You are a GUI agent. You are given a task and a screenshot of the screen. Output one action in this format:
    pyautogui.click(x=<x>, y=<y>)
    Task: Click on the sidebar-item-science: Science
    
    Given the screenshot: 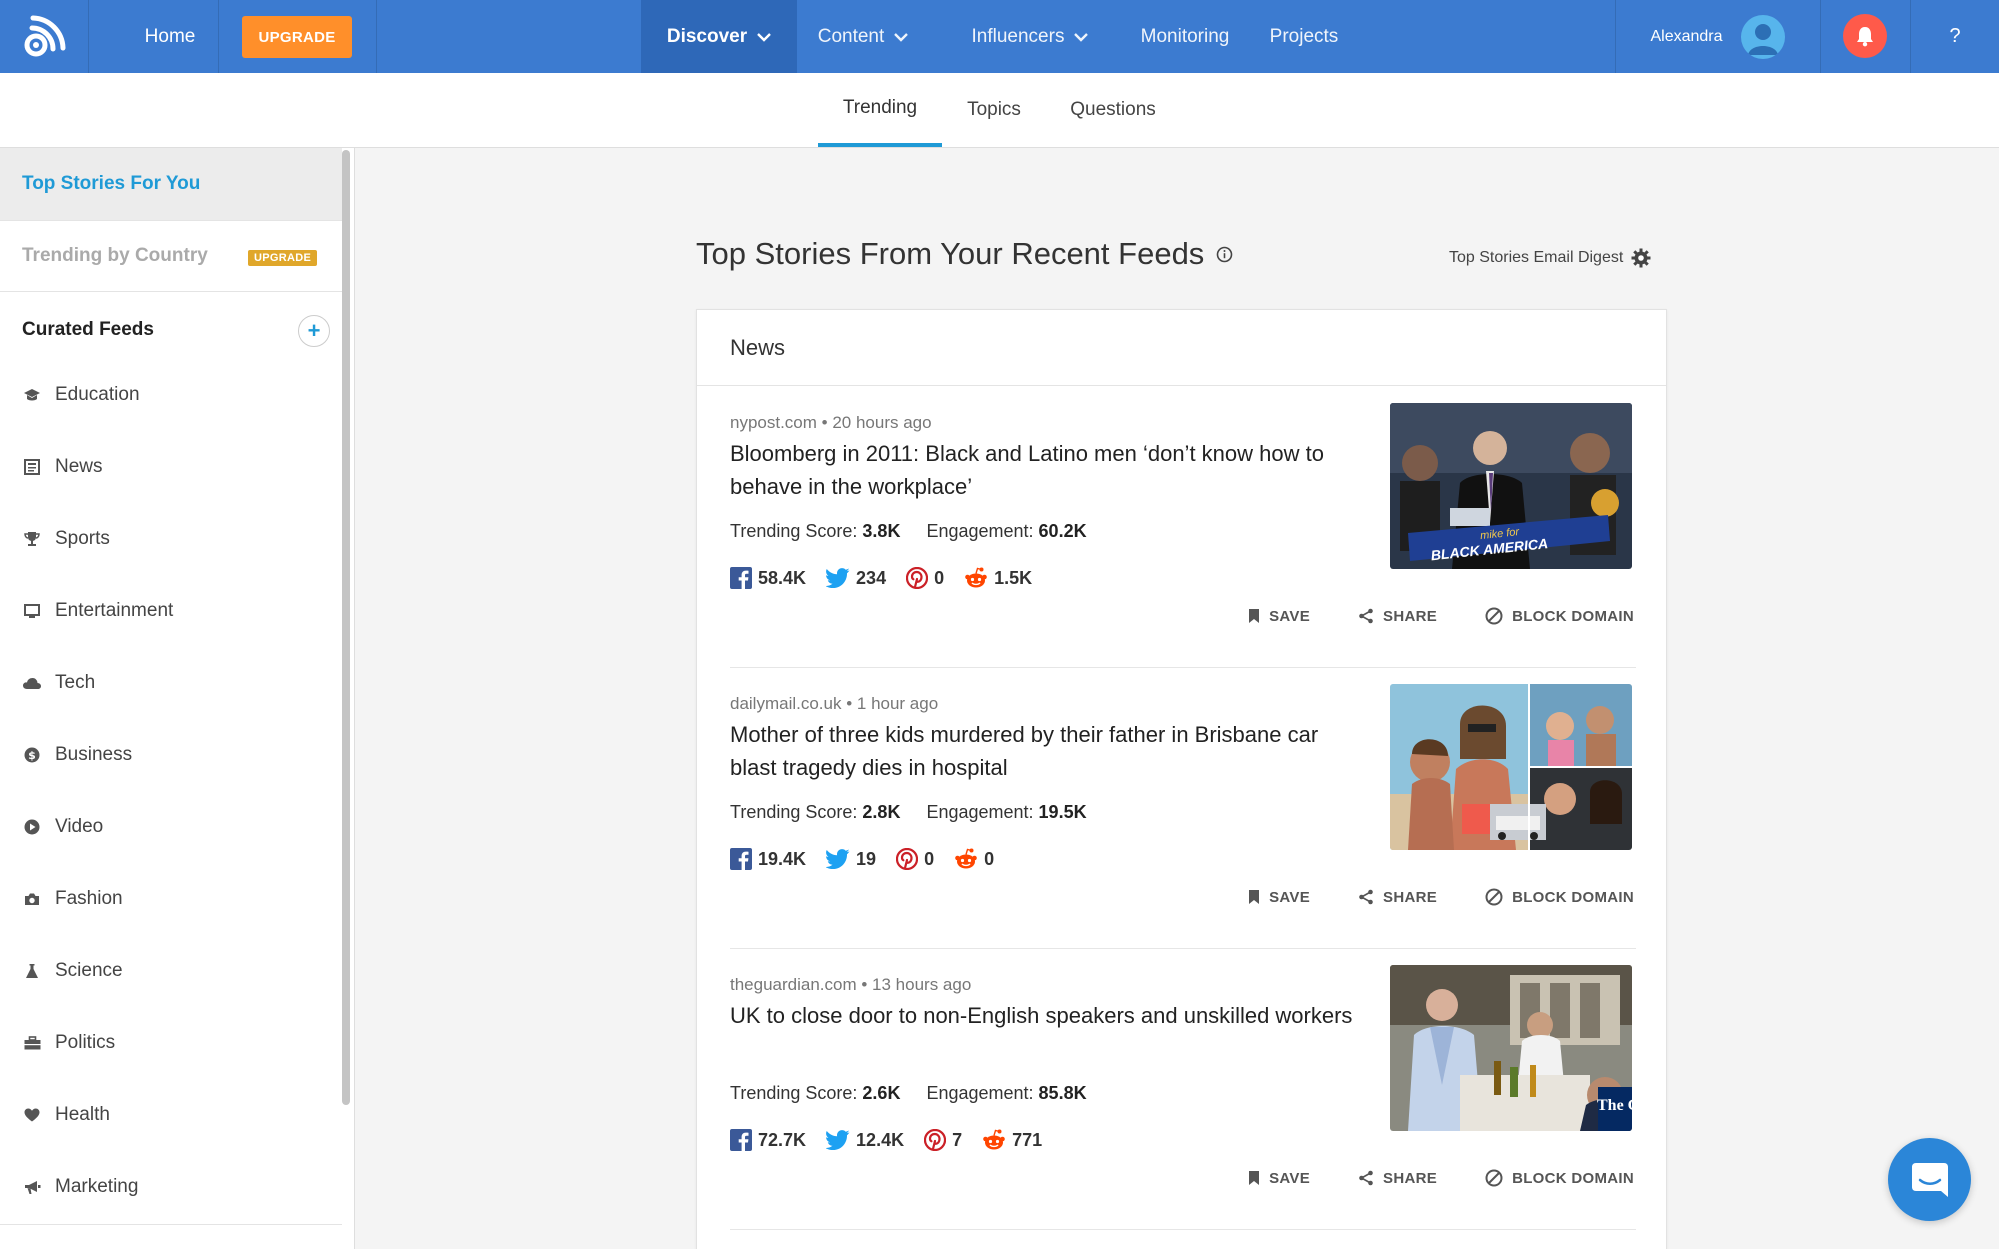 What is the action you would take?
    pyautogui.click(x=171, y=971)
    